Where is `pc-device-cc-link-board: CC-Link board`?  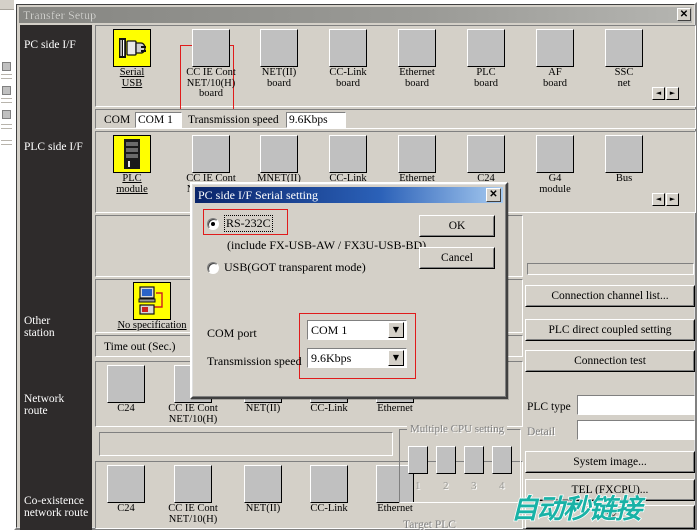
pc-device-cc-link-board: CC-Link board is located at coordinates (348, 59).